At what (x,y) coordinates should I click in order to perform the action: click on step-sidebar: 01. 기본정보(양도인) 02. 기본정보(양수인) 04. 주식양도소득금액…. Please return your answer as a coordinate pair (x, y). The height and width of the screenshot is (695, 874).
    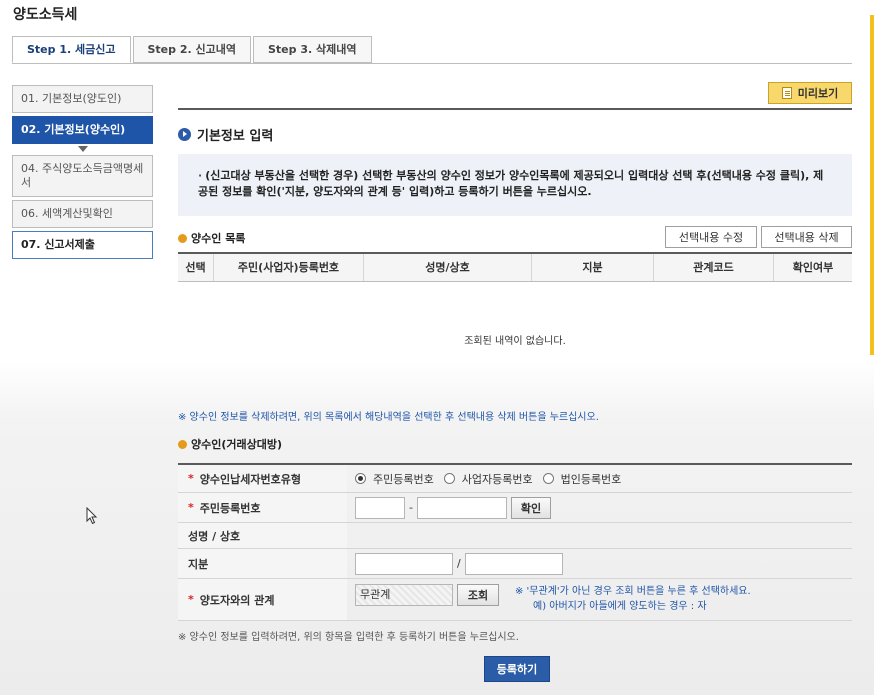
    Looking at the image, I should click on (82, 173).